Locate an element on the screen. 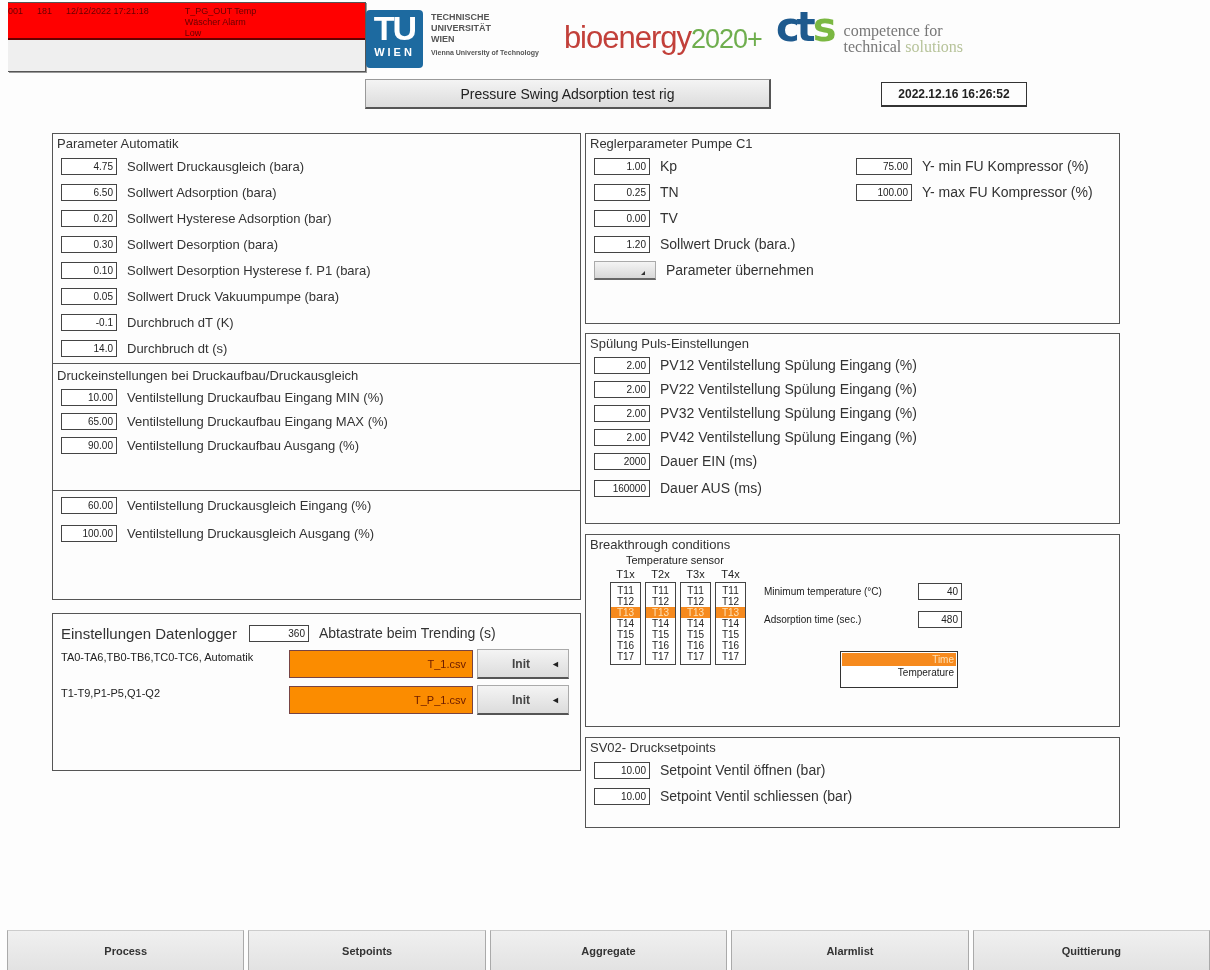 This screenshot has height=970, width=1210. value-field: 6.50 is located at coordinates (89, 192).